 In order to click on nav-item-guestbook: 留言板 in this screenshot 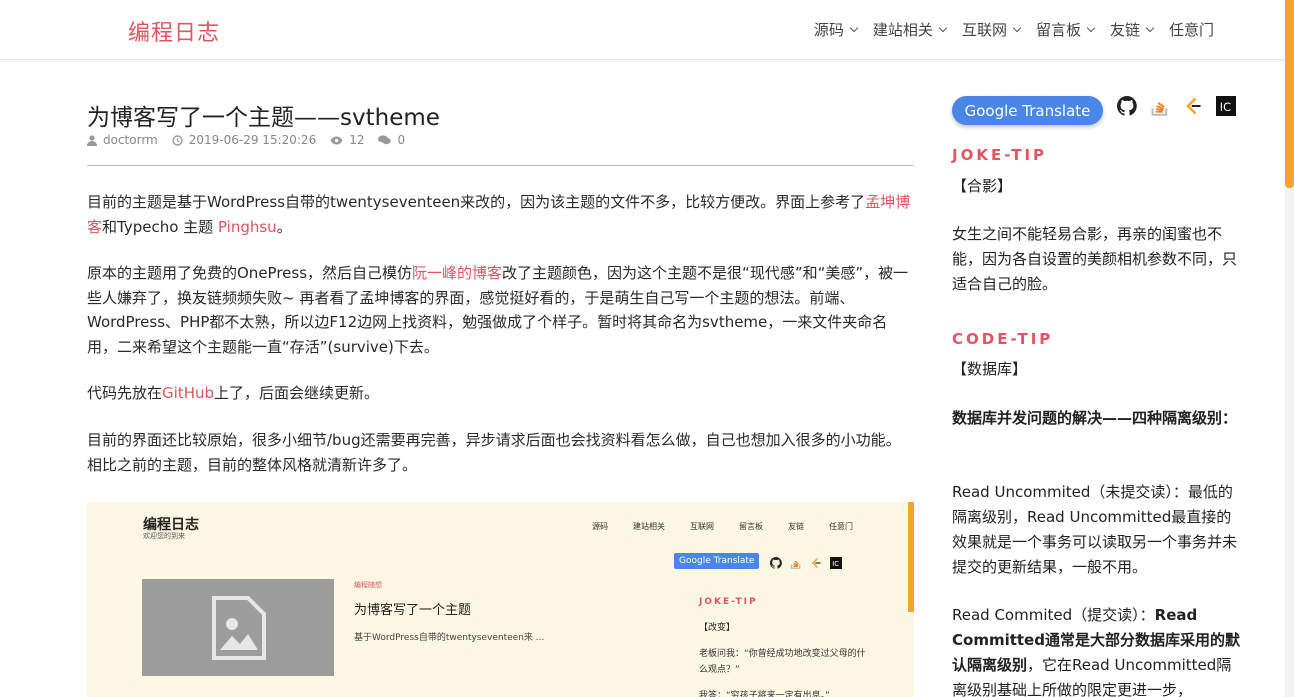, I will do `click(1065, 29)`.